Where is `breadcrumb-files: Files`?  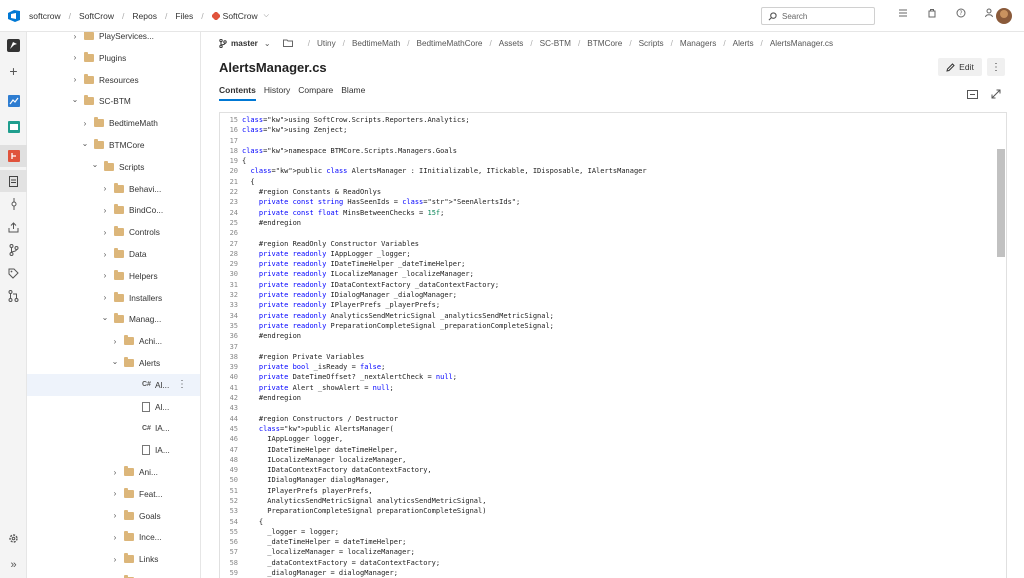
breadcrumb-files: Files is located at coordinates (184, 16).